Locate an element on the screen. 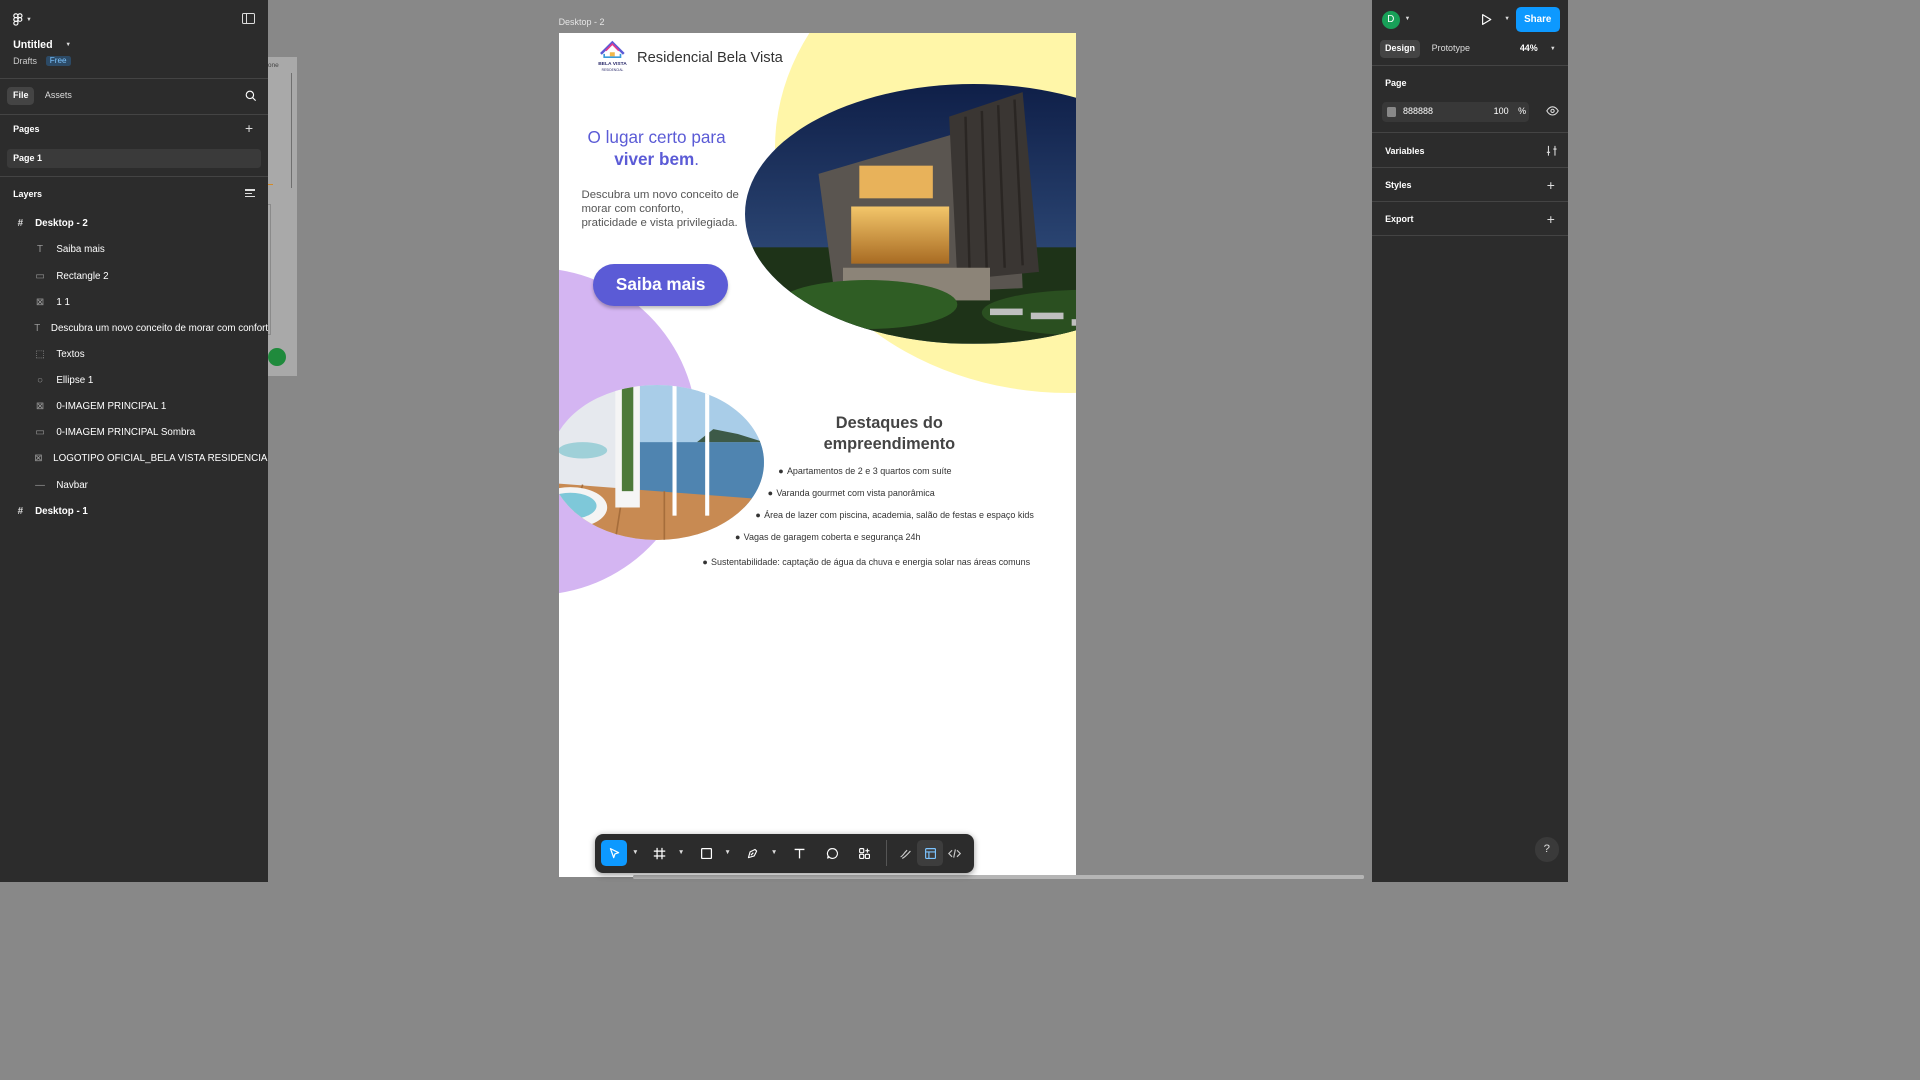  main-menu-button: ▼ is located at coordinates (25, 19).